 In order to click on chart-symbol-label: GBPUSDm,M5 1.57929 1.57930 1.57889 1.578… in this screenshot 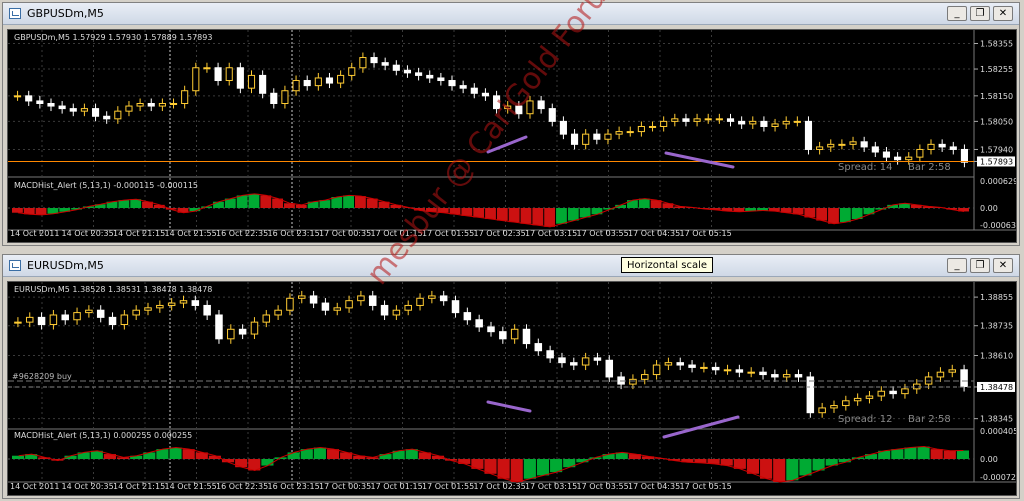, I will do `click(113, 37)`.